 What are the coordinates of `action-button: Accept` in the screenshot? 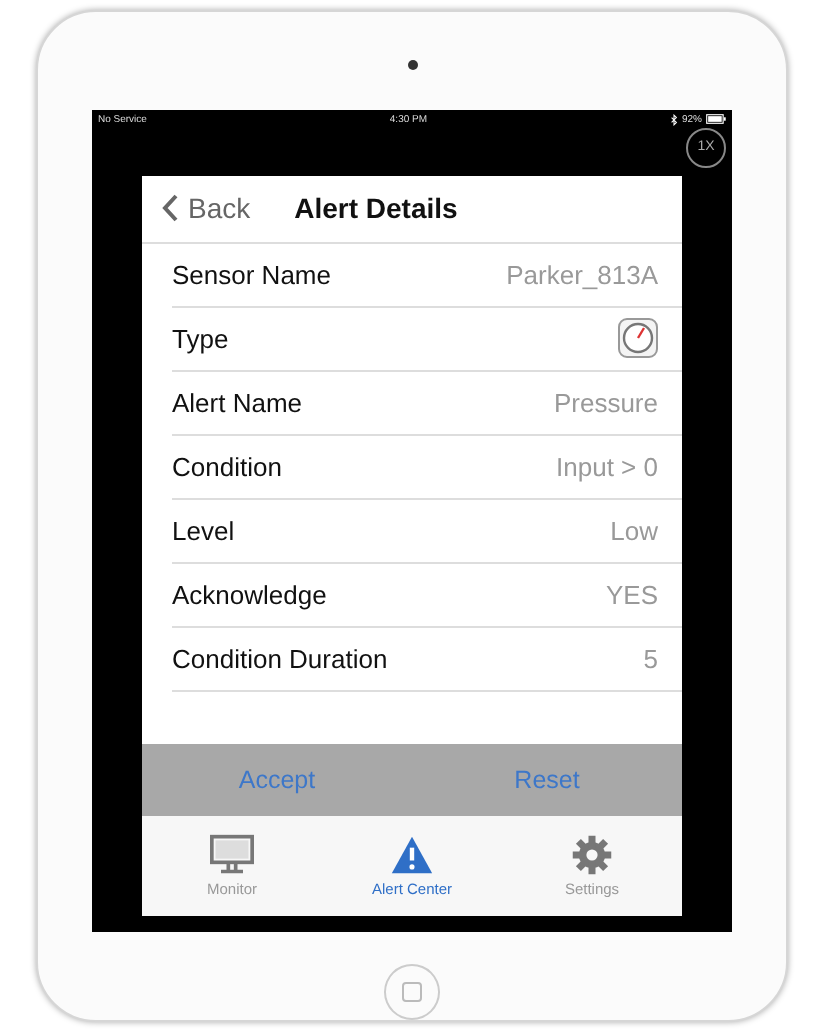 It's located at (277, 780).